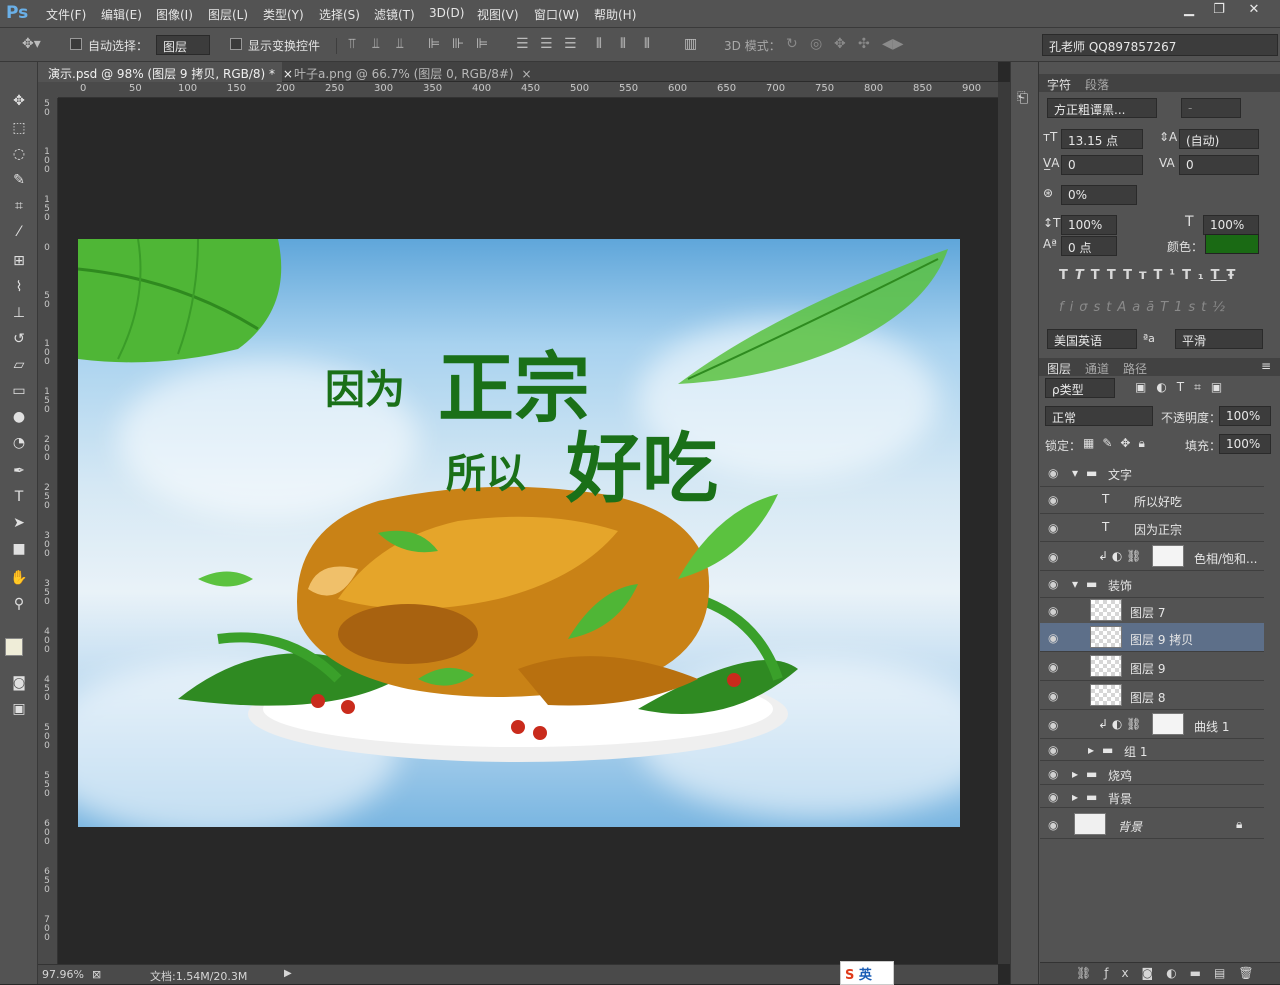 The image size is (1280, 985). What do you see at coordinates (66, 14) in the screenshot?
I see `menu-file: 文件(F)` at bounding box center [66, 14].